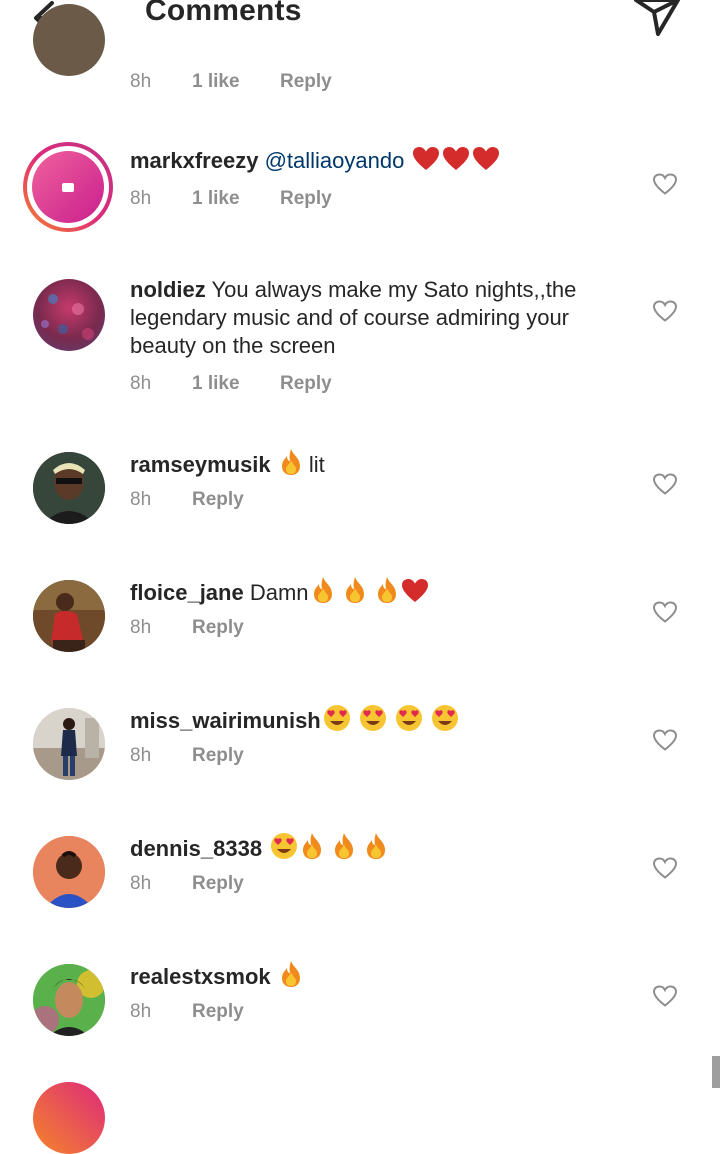 Image resolution: width=720 pixels, height=1154 pixels. Describe the element at coordinates (187, 592) in the screenshot. I see `username: floice_jane` at that location.